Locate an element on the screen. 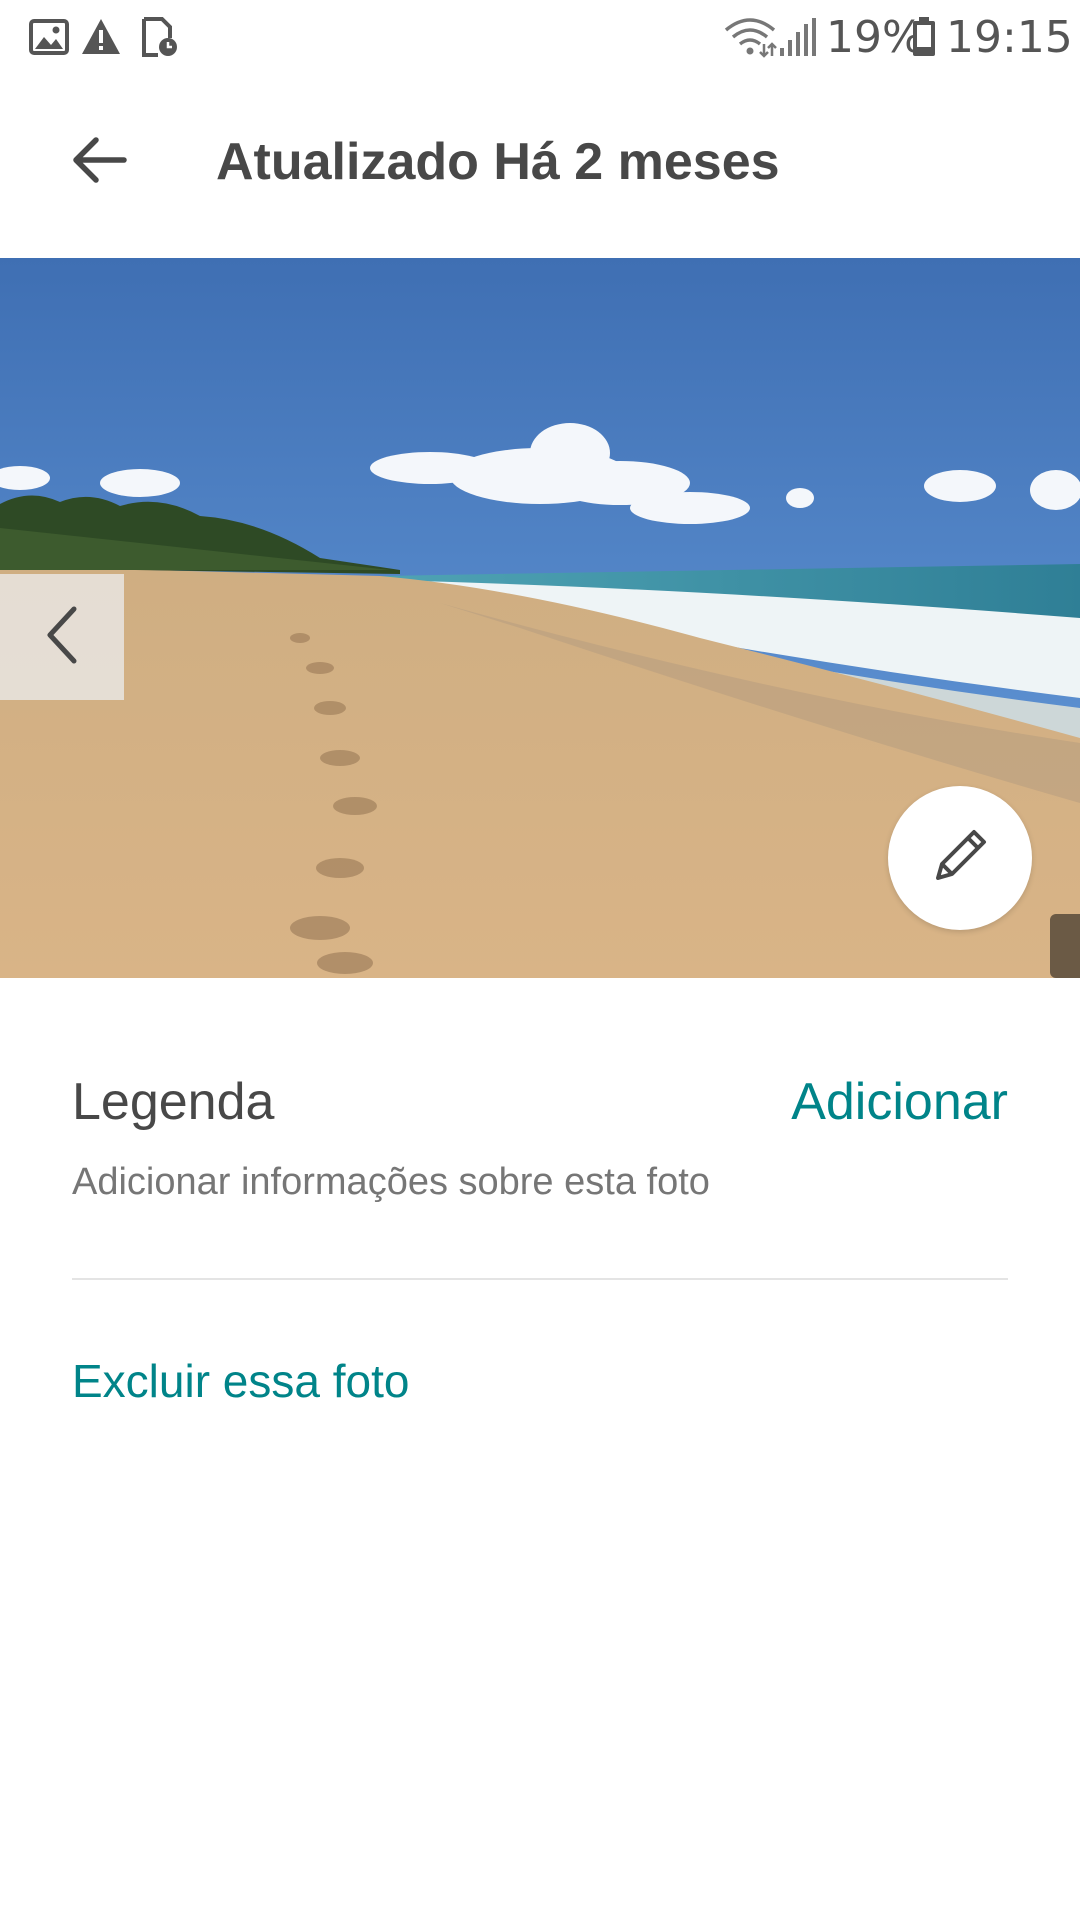 The image size is (1080, 1920). chevron-left-icon is located at coordinates (62, 637).